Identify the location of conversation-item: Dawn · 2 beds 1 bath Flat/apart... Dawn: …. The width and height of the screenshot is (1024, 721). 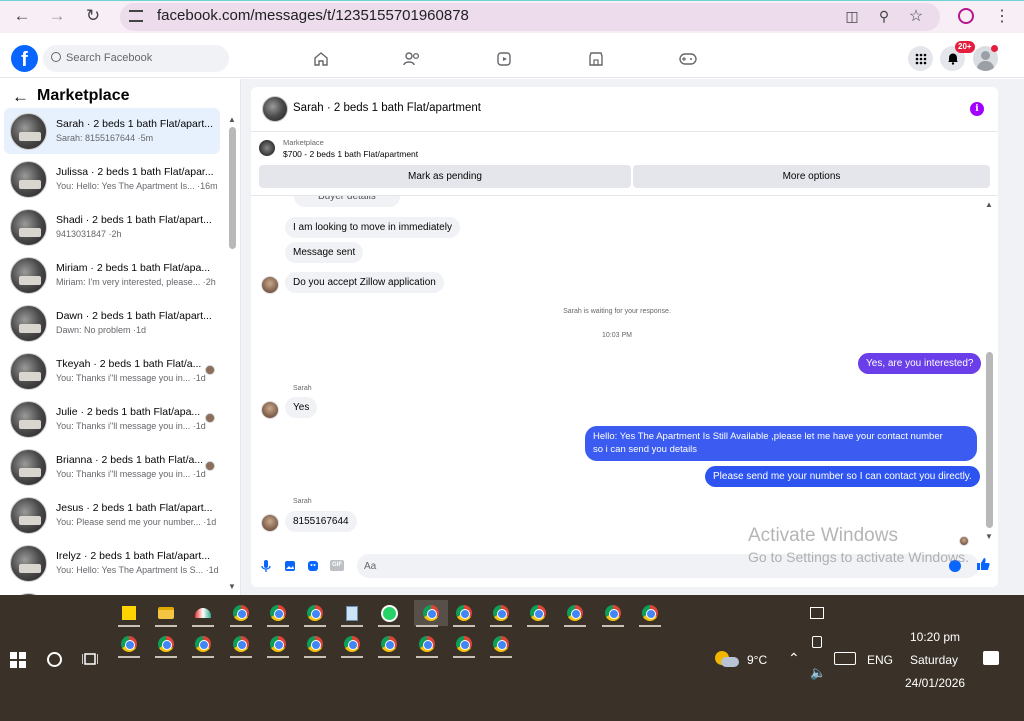
(112, 323).